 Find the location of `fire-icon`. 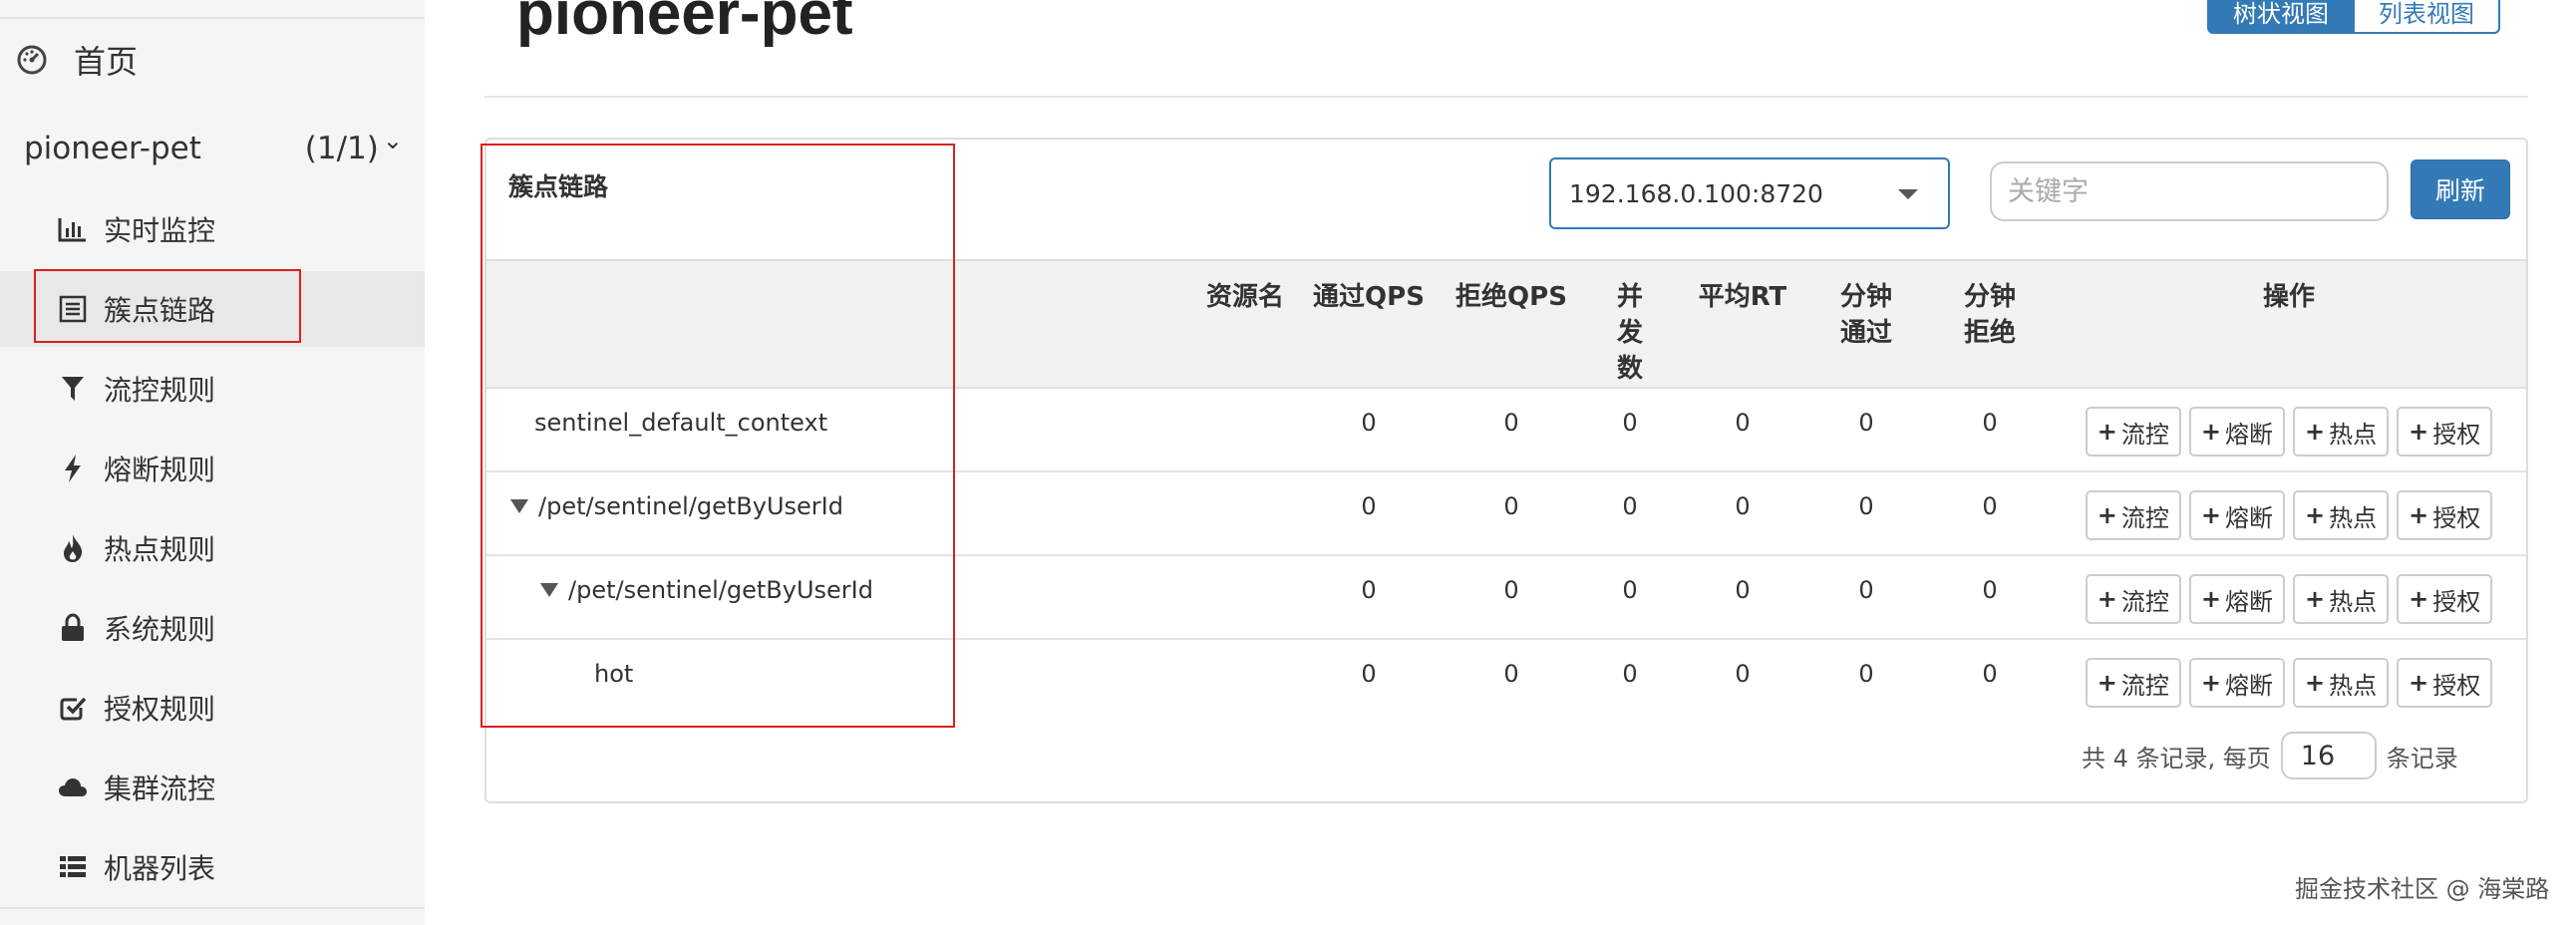

fire-icon is located at coordinates (73, 548).